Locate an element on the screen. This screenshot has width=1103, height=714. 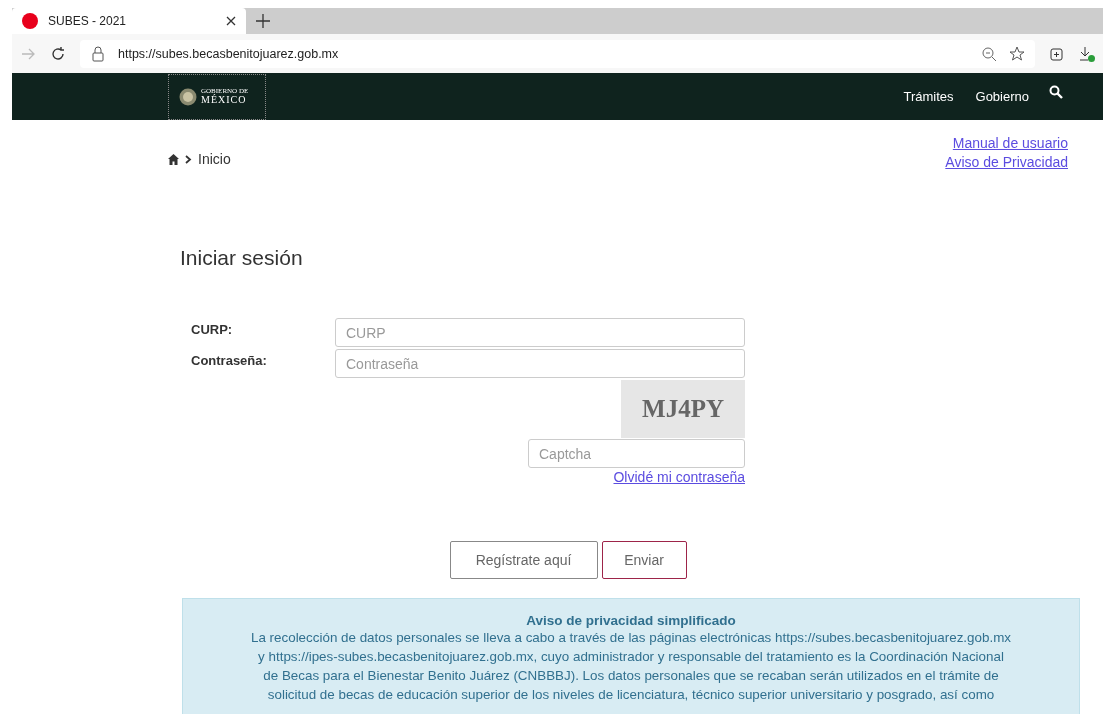
notice-text: solicitud de becas de educación superior de los niveles de licenciatura, técnico superior universitario y posgrado, así como is located at coordinates (631, 695).